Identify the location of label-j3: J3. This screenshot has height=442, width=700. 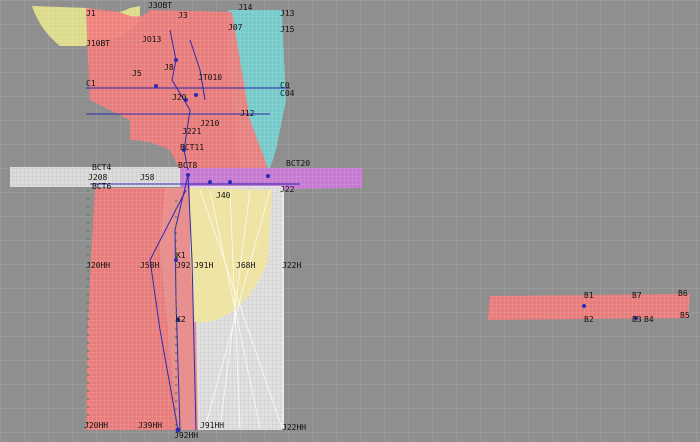
(183, 15).